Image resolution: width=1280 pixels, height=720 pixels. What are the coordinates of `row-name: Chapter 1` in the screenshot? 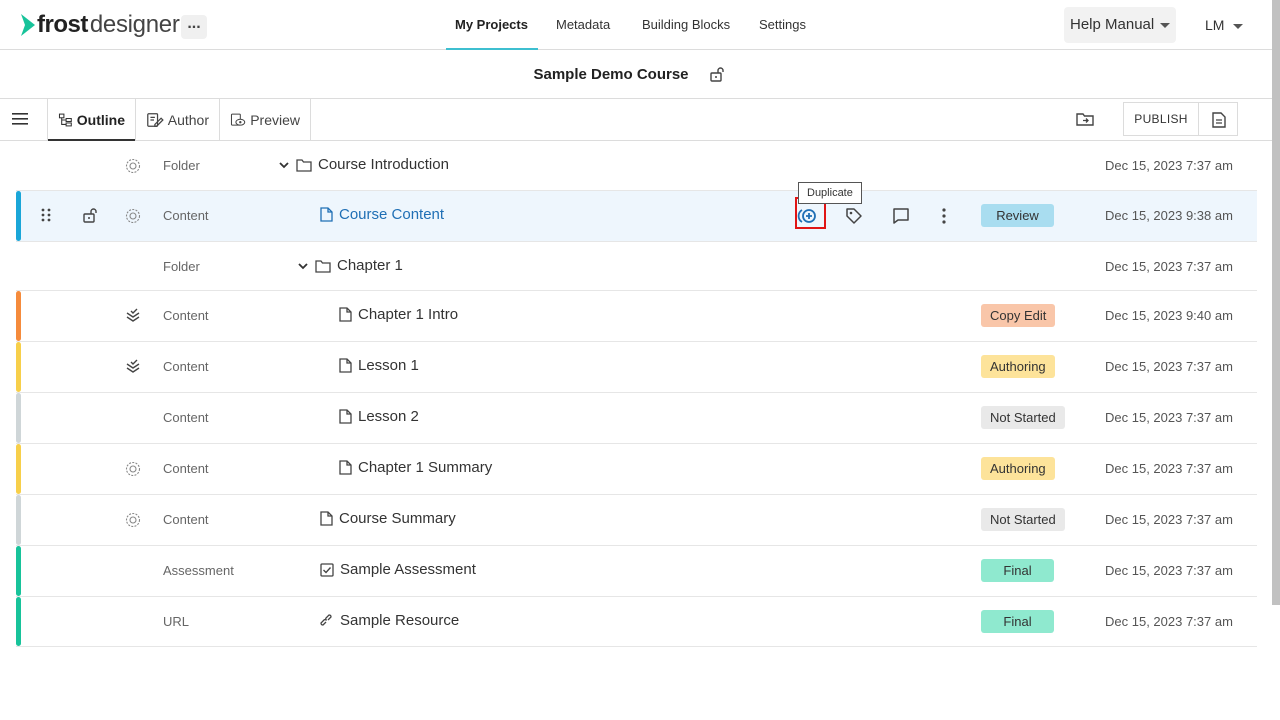 It's located at (350, 265).